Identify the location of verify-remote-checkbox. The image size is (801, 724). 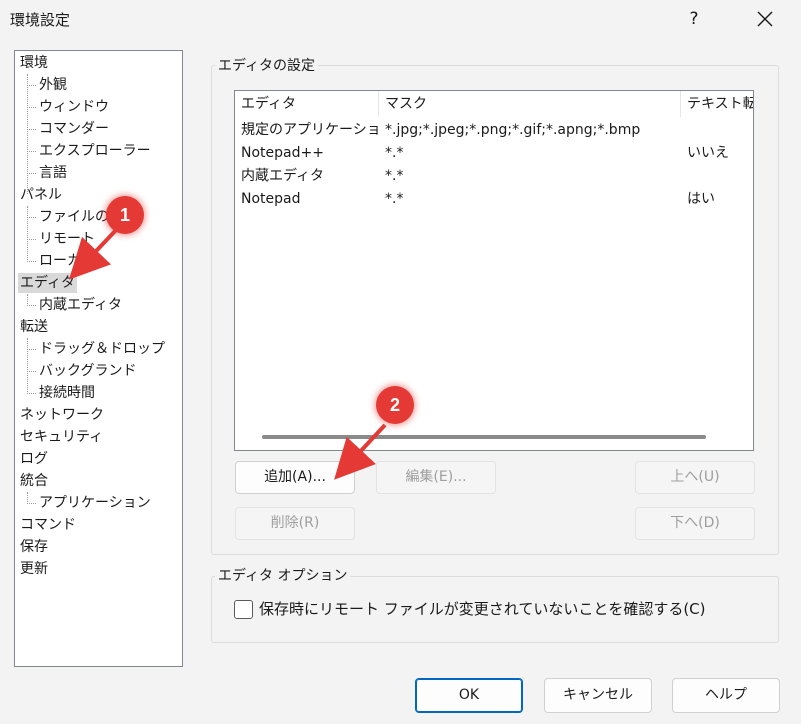
(243, 609).